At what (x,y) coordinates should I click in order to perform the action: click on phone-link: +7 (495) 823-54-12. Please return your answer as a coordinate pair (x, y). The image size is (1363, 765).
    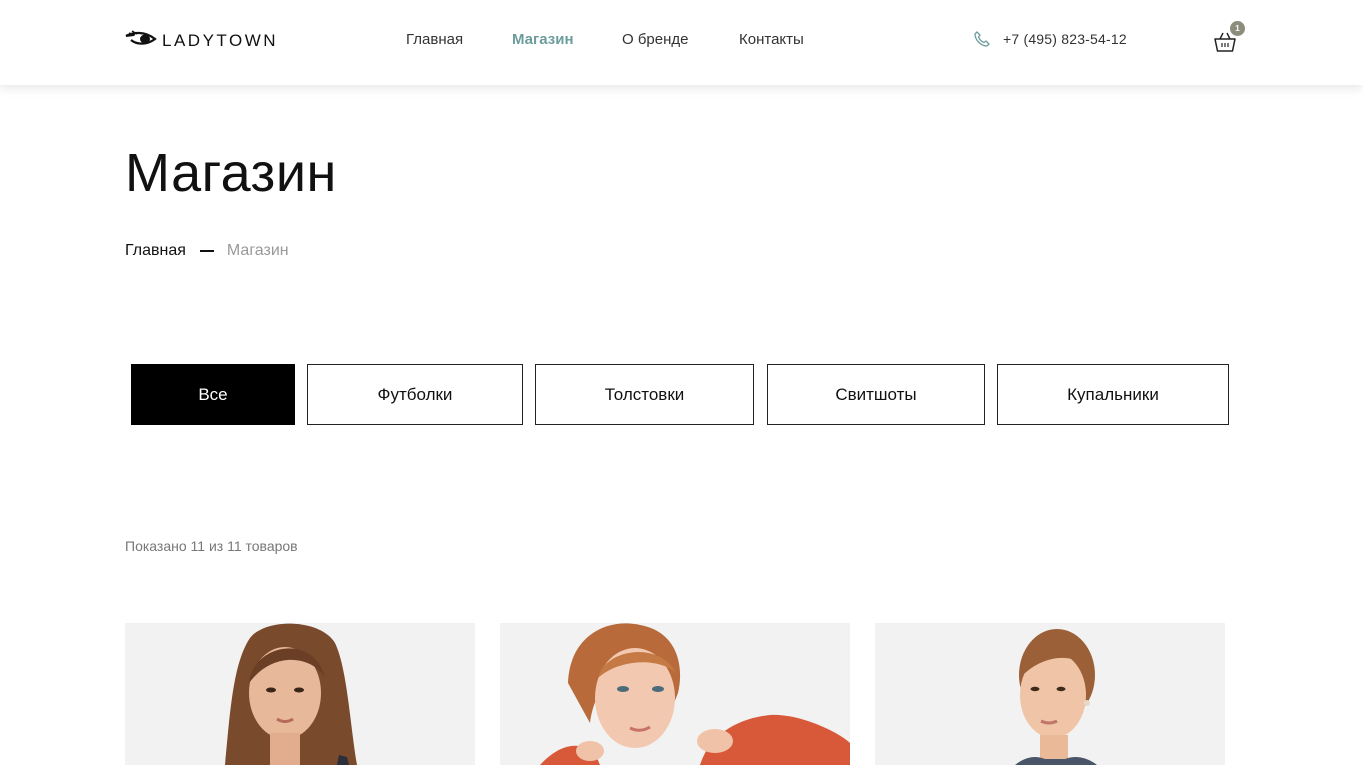
    Looking at the image, I should click on (1050, 39).